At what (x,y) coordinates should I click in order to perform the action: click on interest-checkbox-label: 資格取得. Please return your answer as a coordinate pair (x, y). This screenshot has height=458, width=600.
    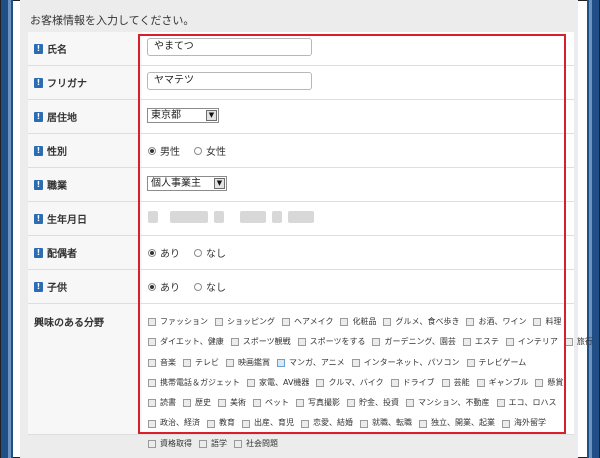
    Looking at the image, I should click on (176, 443).